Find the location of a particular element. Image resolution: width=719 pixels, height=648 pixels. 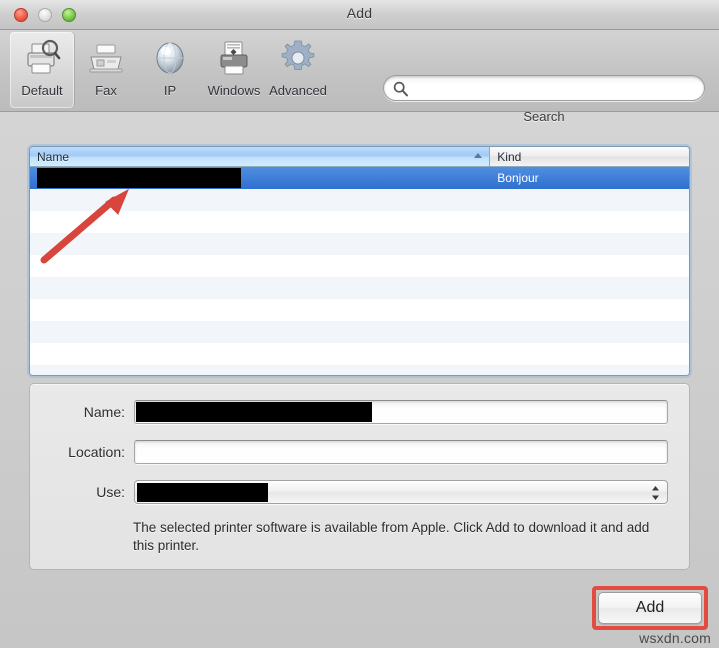

toolbar-item-label: Windows is located at coordinates (234, 90).